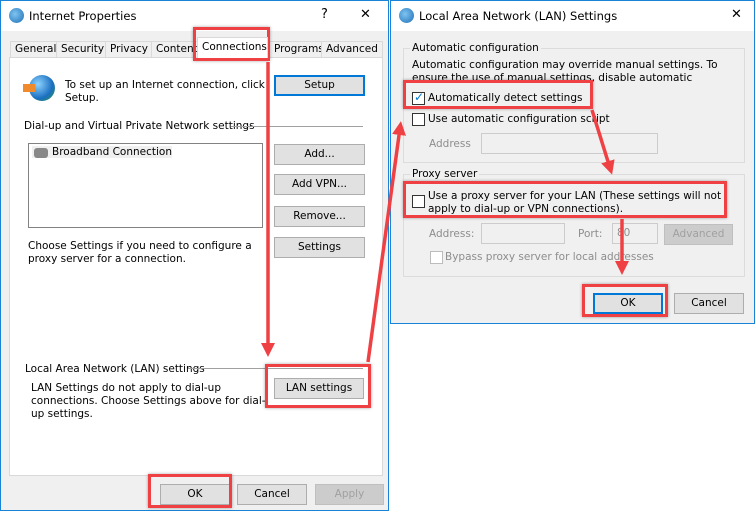 This screenshot has height=511, width=755. I want to click on auto-script-label: Use automatic configuration script, so click(519, 119).